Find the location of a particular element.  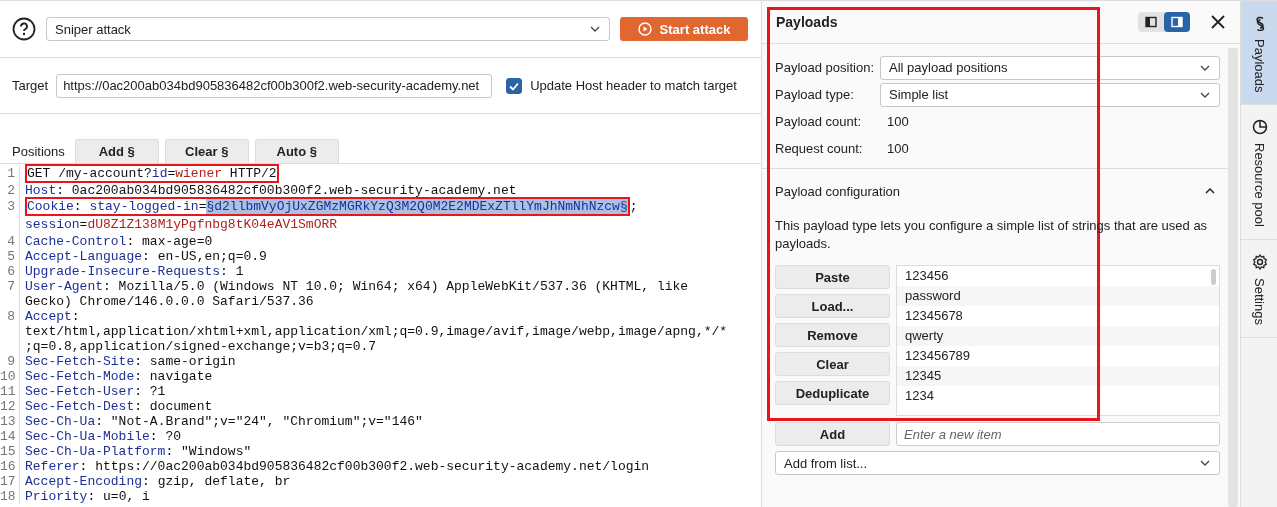

field-label: Payload count: is located at coordinates (818, 121).